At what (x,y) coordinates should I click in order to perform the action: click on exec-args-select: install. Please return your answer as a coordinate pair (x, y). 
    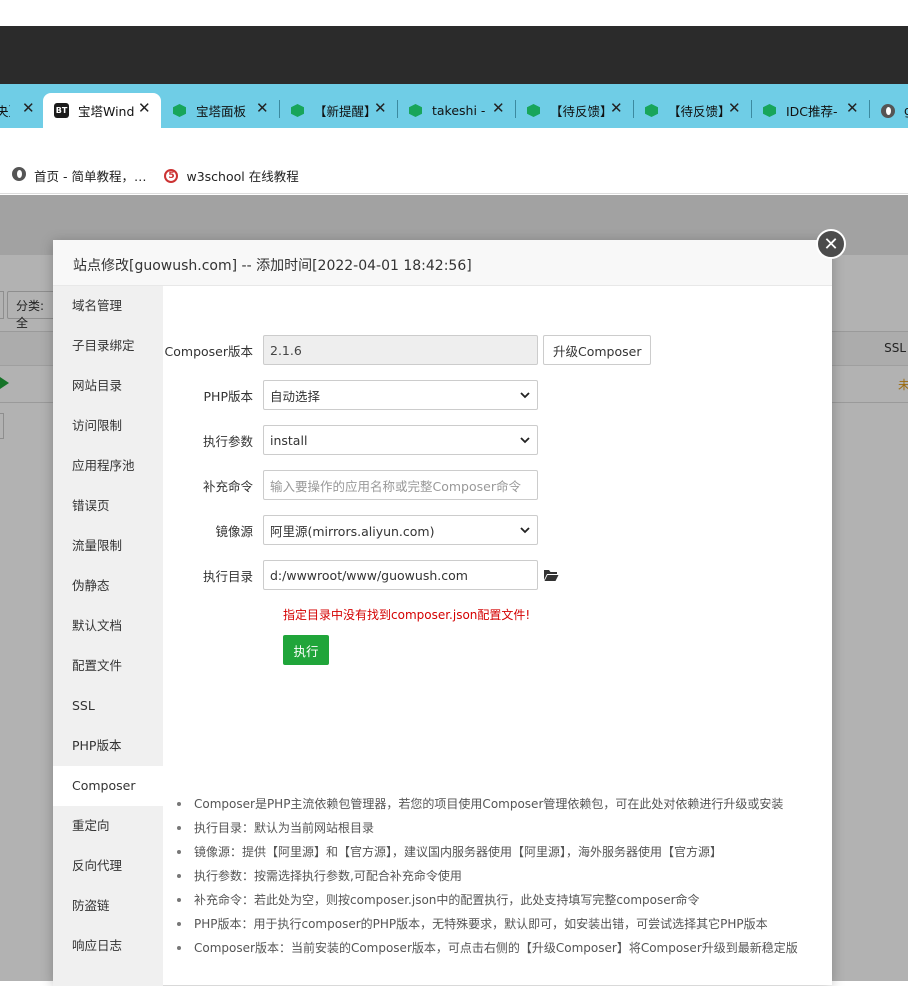
    Looking at the image, I should click on (400, 440).